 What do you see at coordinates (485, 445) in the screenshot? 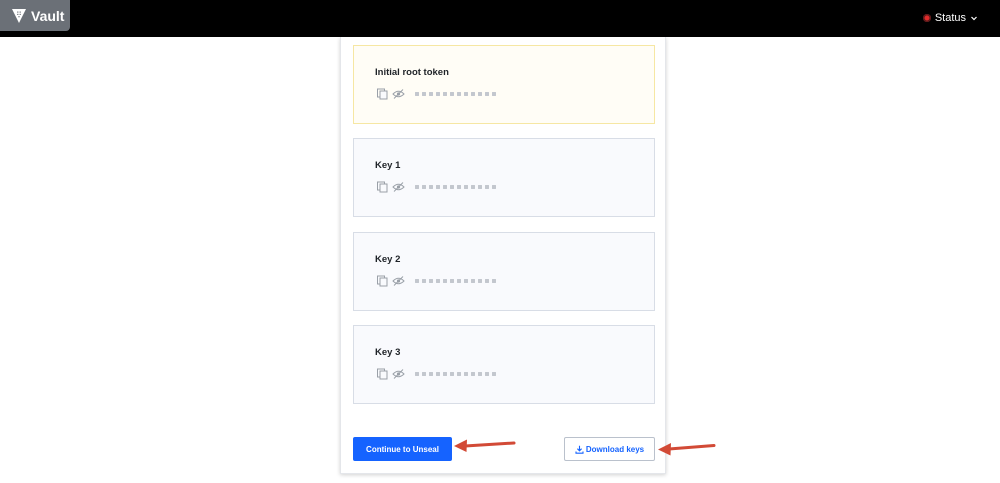
I see `annotation-arrow-continue` at bounding box center [485, 445].